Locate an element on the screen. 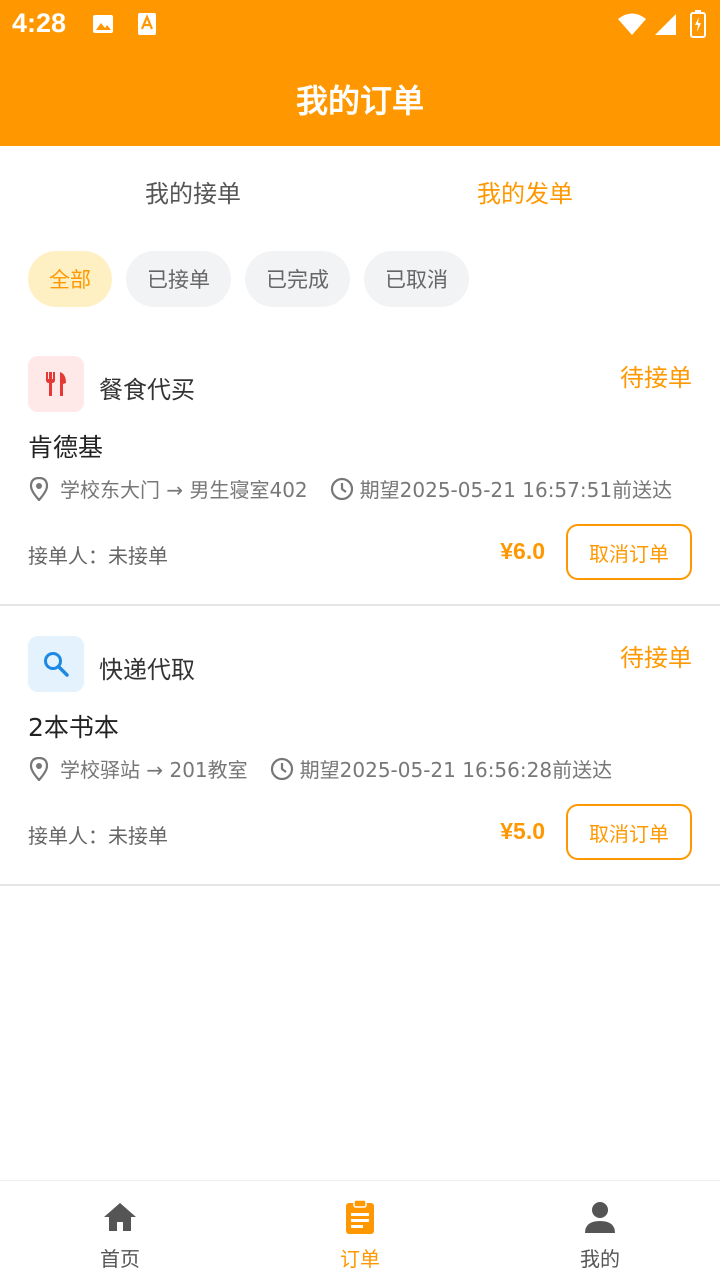  filter-cancelled: 已取消 is located at coordinates (416, 279).